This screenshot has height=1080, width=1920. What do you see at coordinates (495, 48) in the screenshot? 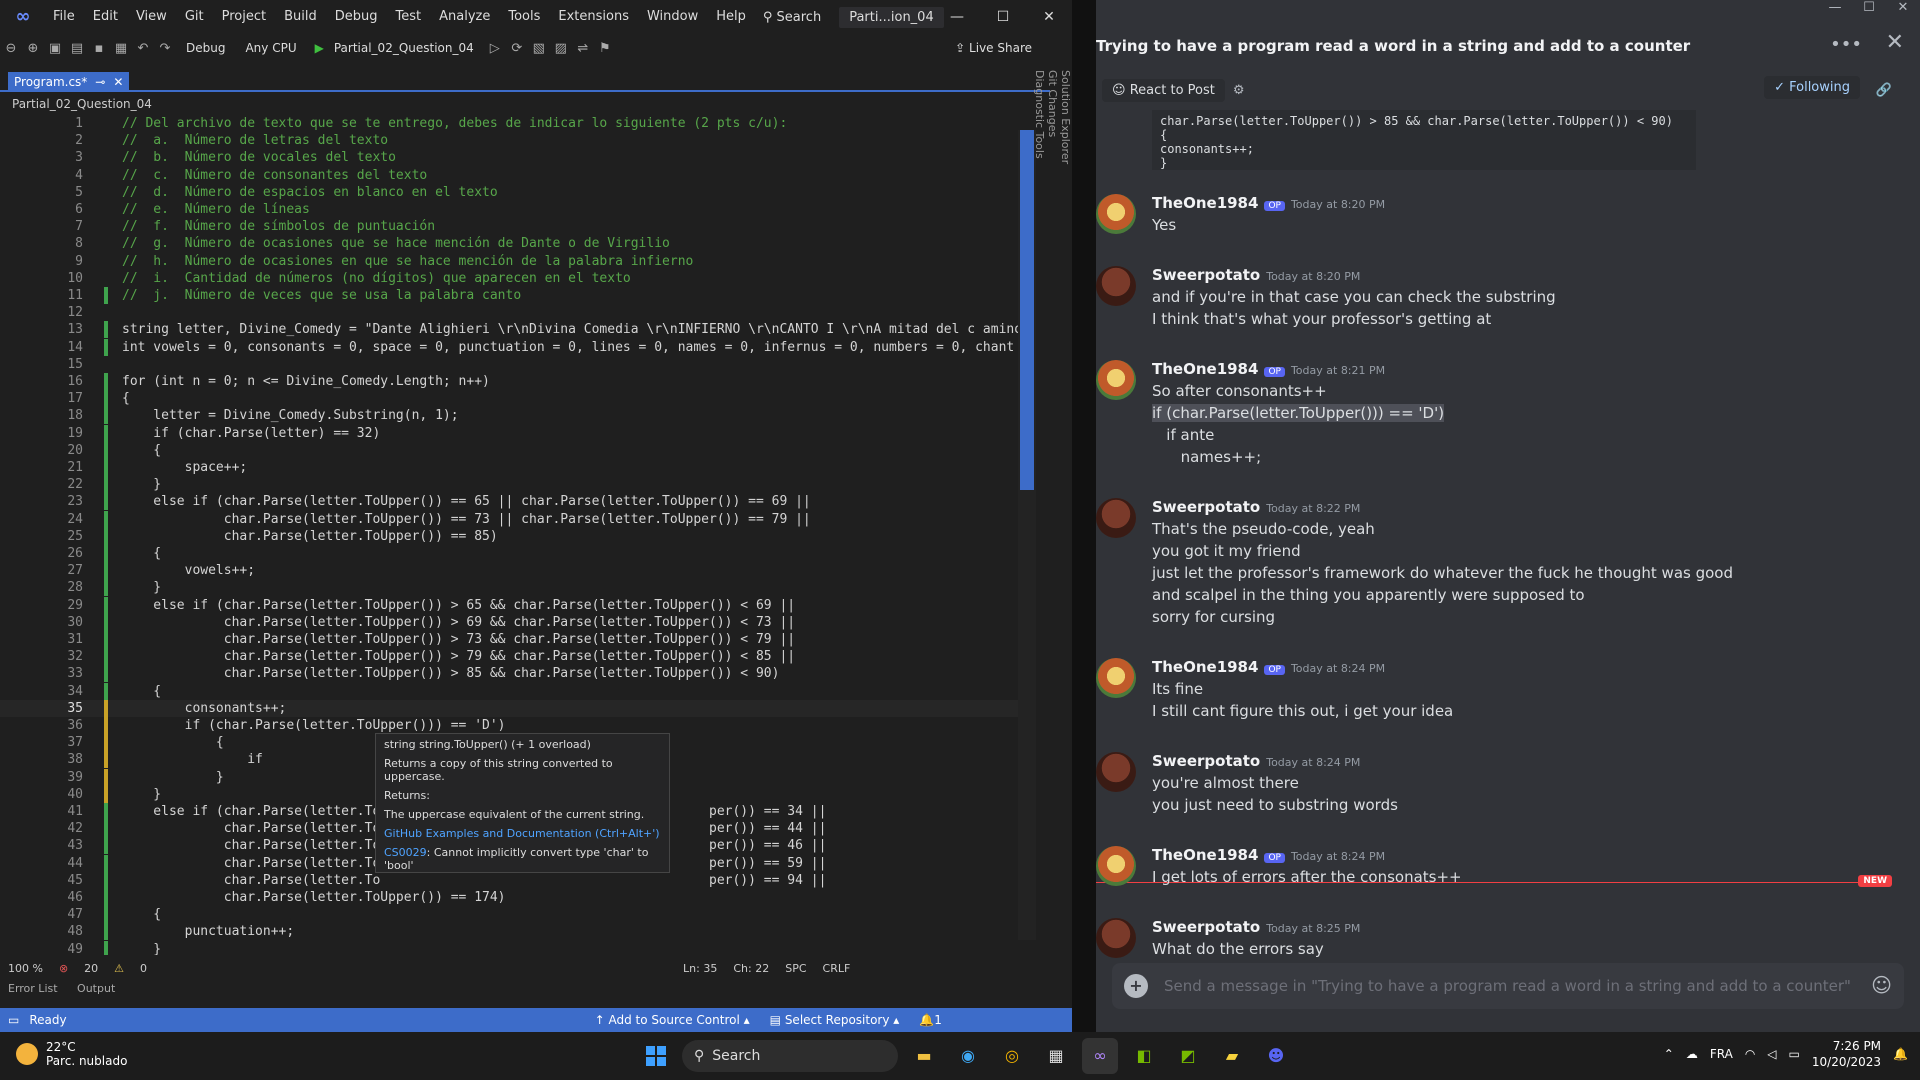
I see `run-without-debug-icon: ▷` at bounding box center [495, 48].